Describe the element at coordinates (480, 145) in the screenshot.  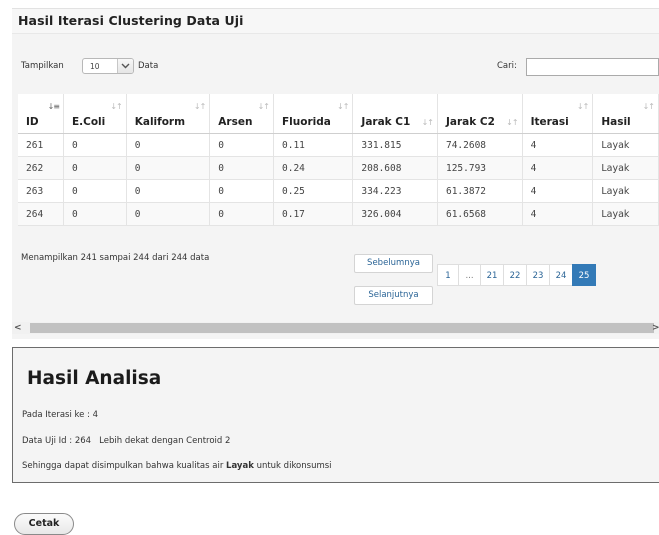
I see `cell-jarak-c2: 74.2608` at that location.